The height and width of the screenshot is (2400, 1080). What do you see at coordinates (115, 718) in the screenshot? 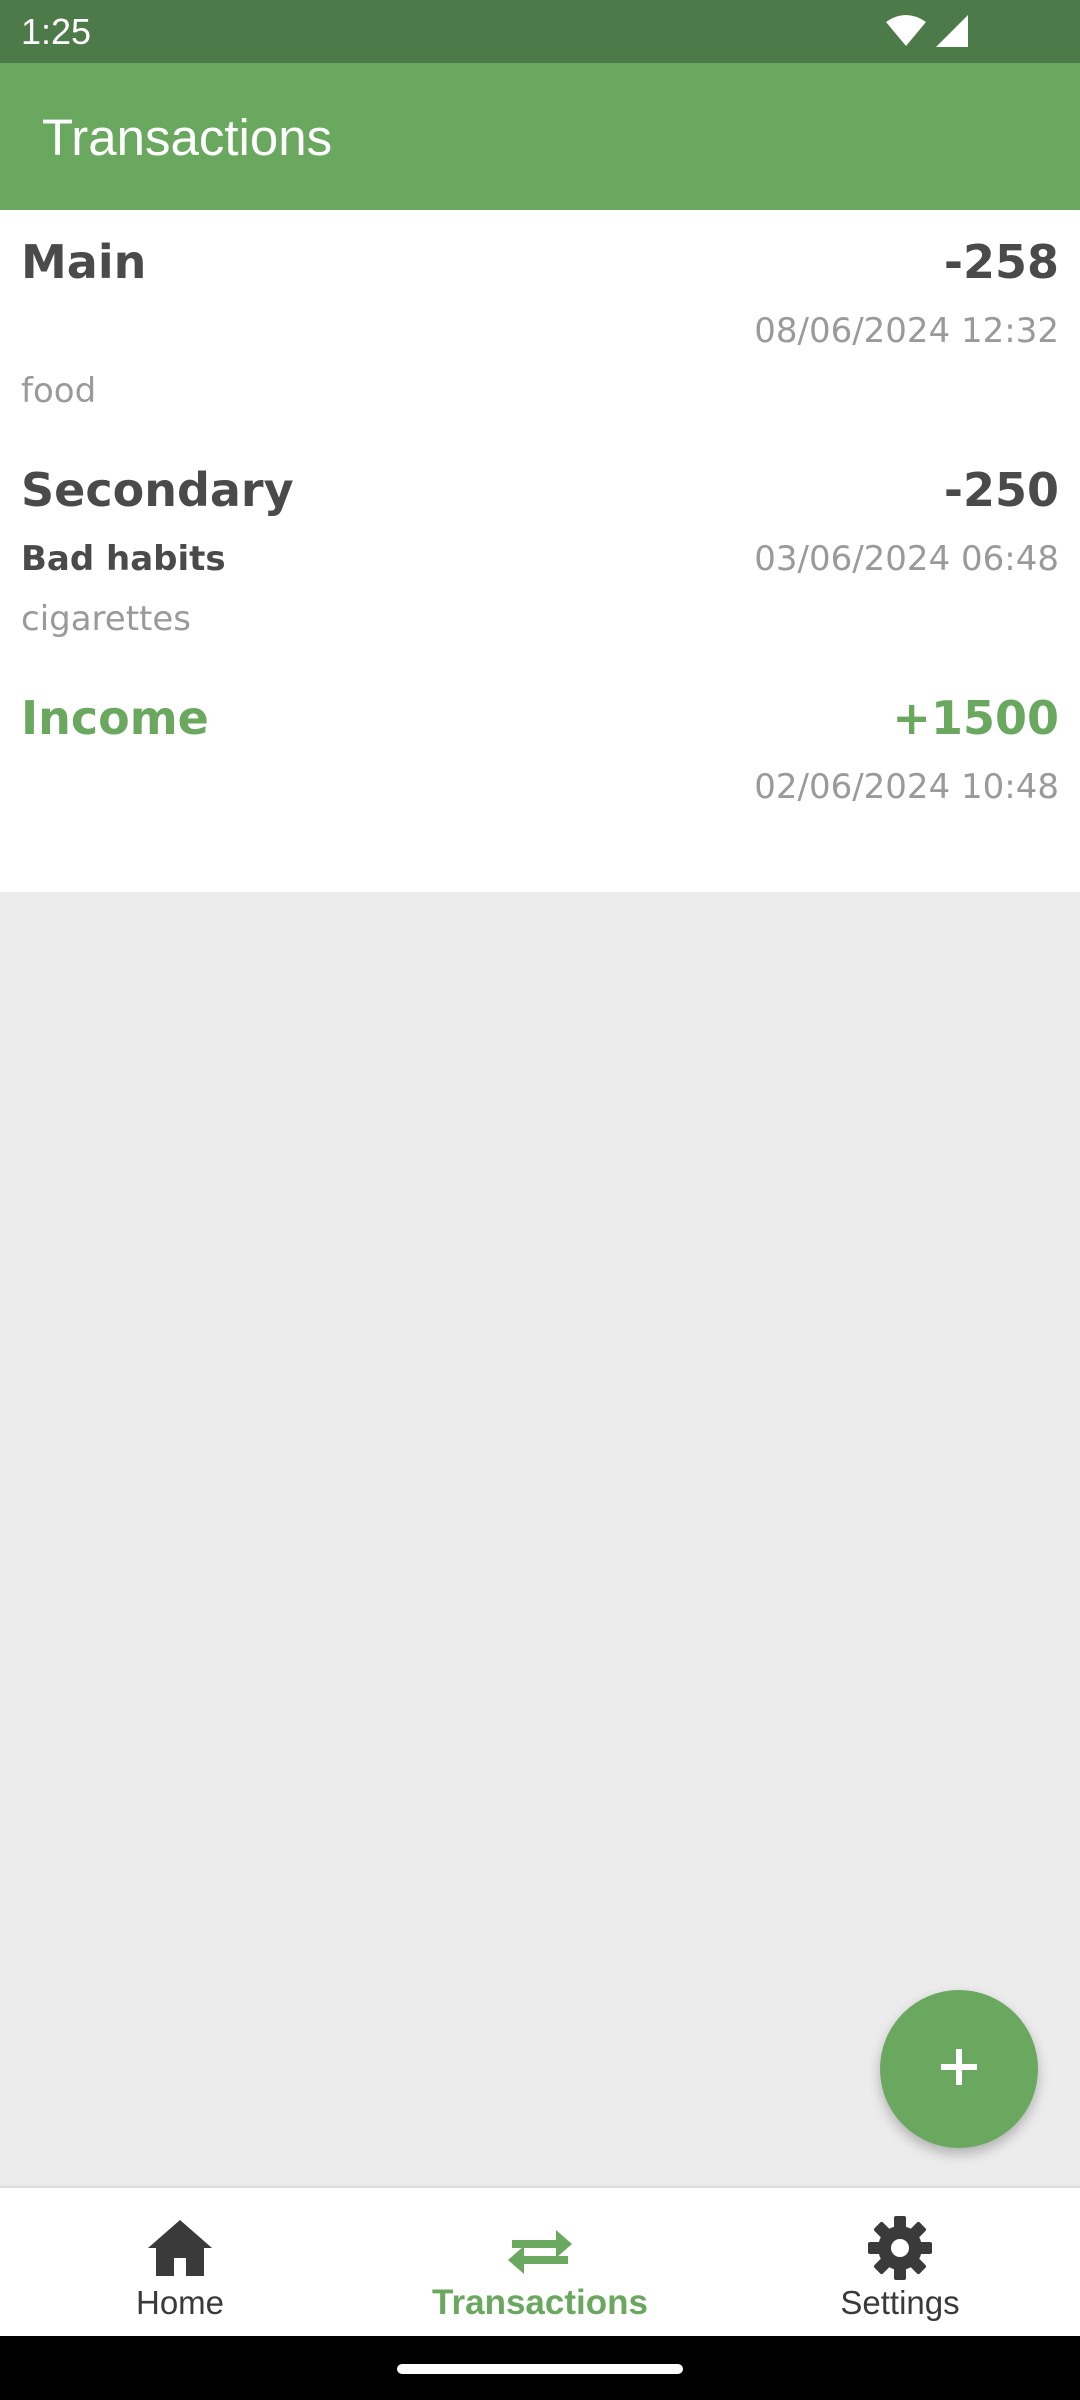
I see `transaction-account: Income` at bounding box center [115, 718].